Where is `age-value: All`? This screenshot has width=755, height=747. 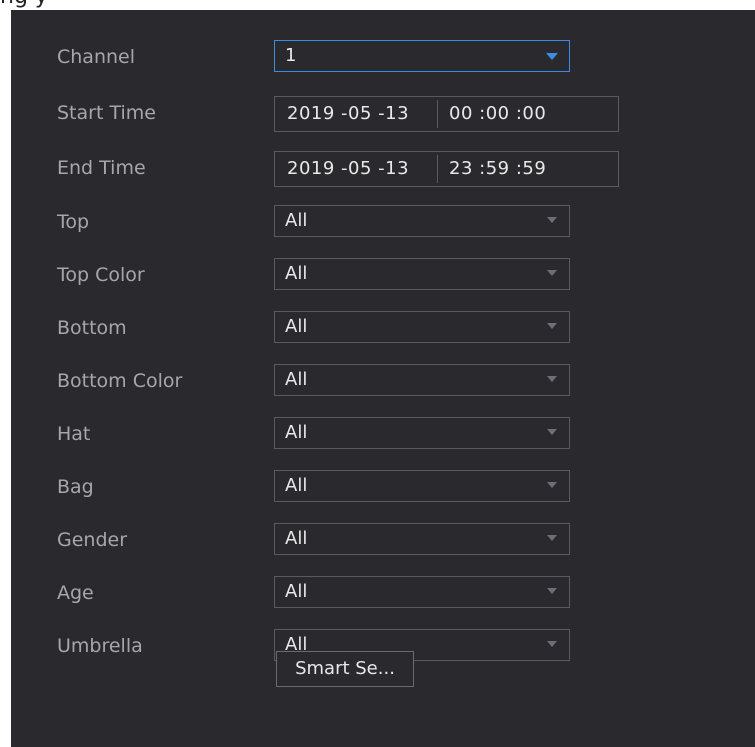
age-value: All is located at coordinates (296, 591).